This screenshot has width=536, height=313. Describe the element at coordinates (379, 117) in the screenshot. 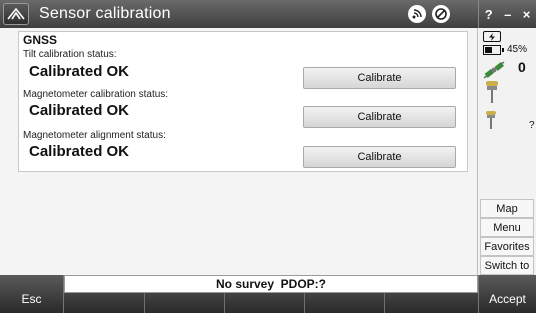

I see `magnetometer-calibrate-button: Calibrate` at that location.